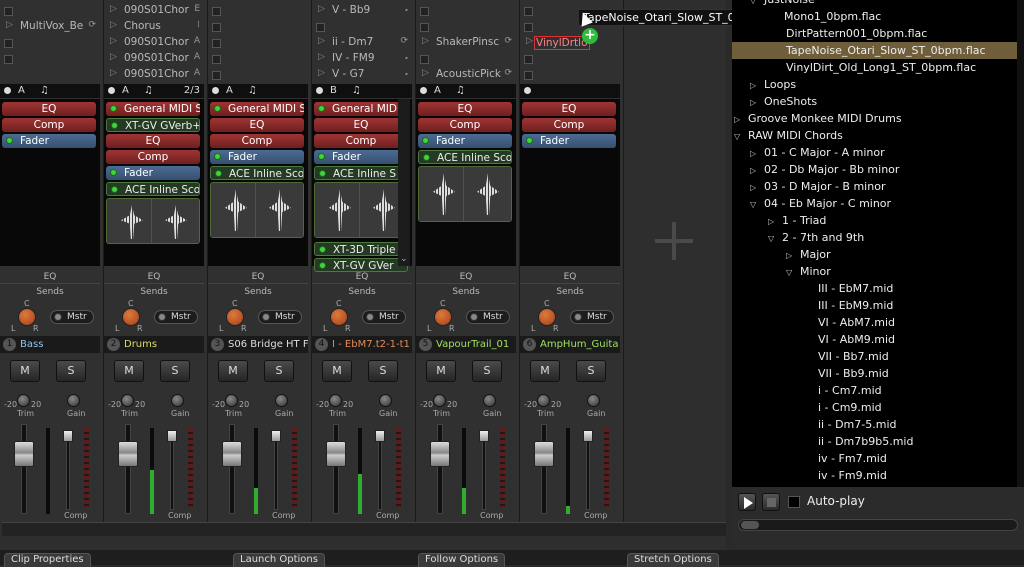  Describe the element at coordinates (771, 502) in the screenshot. I see `stop-button` at that location.